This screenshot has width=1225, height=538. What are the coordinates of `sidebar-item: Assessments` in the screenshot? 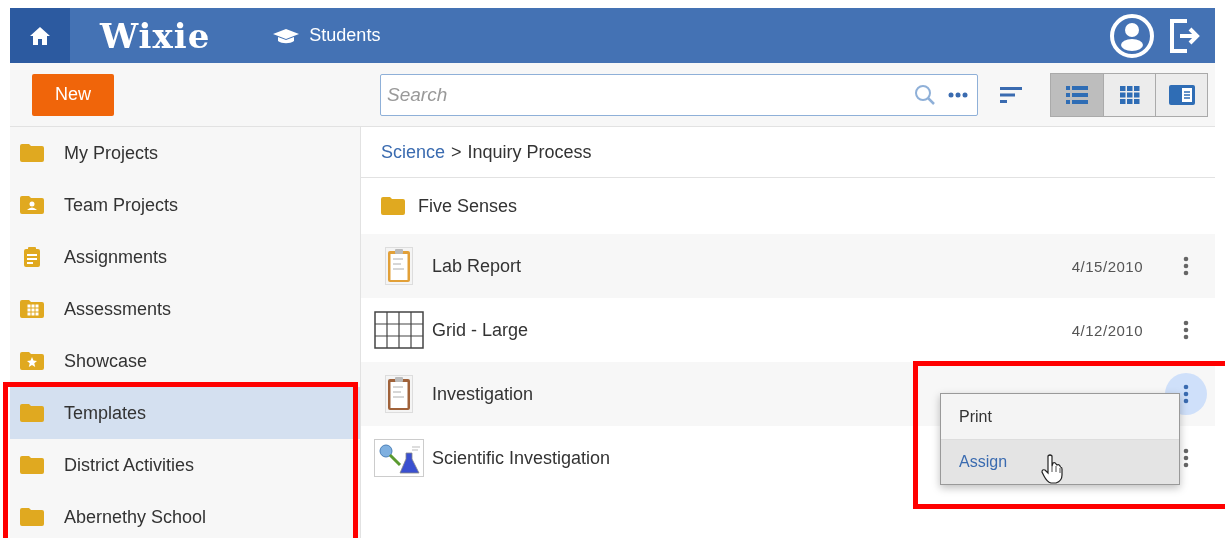 It's located at (185, 309).